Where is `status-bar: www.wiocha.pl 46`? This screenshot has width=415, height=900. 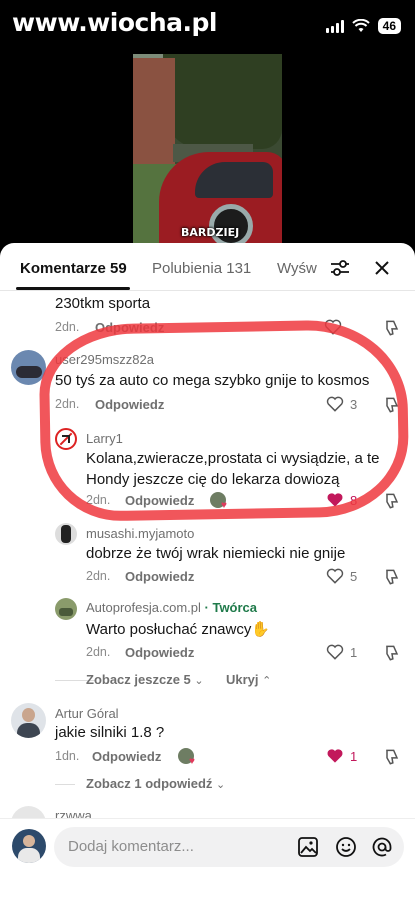
status-bar: www.wiocha.pl 46 is located at coordinates (207, 26).